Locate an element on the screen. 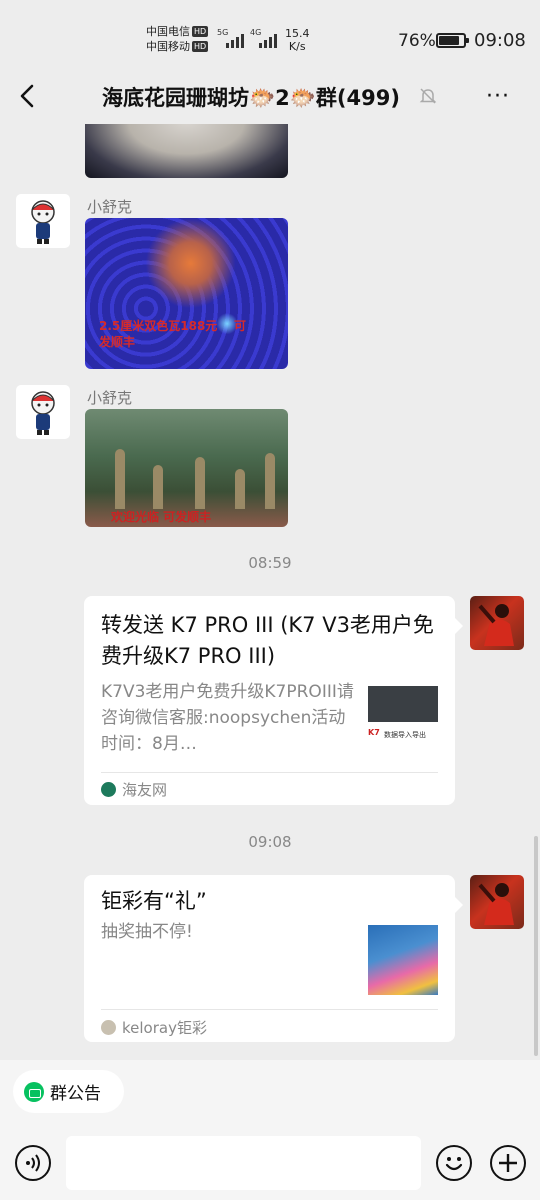  bell-off-icon is located at coordinates (428, 96).